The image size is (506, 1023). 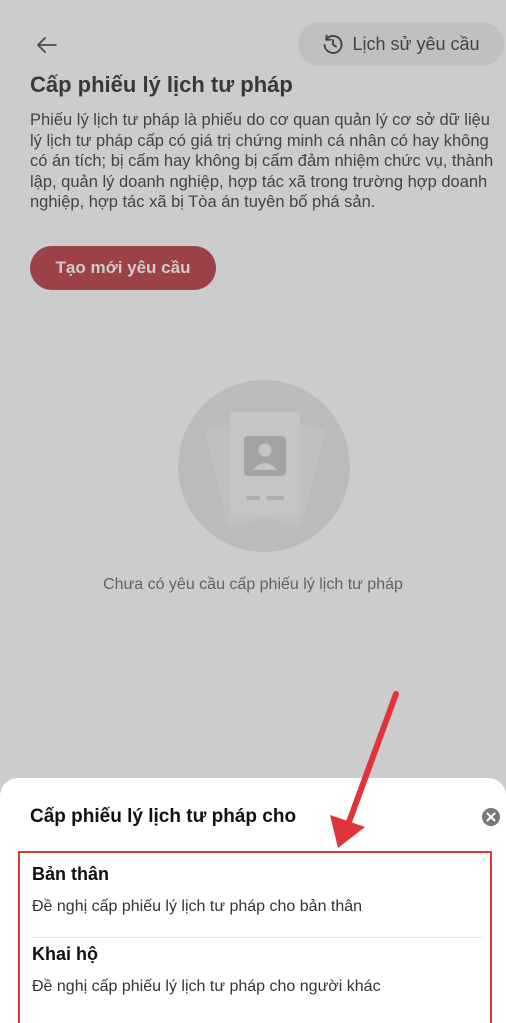 What do you see at coordinates (163, 816) in the screenshot?
I see `sheet-title: Cấp phiếu lý lịch tư pháp cho` at bounding box center [163, 816].